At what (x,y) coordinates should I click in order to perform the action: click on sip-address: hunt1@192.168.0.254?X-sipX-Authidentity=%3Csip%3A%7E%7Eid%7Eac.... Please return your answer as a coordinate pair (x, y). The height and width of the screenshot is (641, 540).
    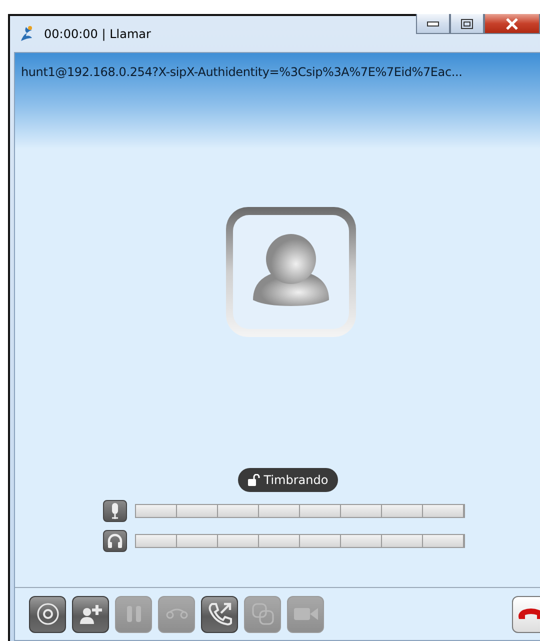
    Looking at the image, I should click on (241, 72).